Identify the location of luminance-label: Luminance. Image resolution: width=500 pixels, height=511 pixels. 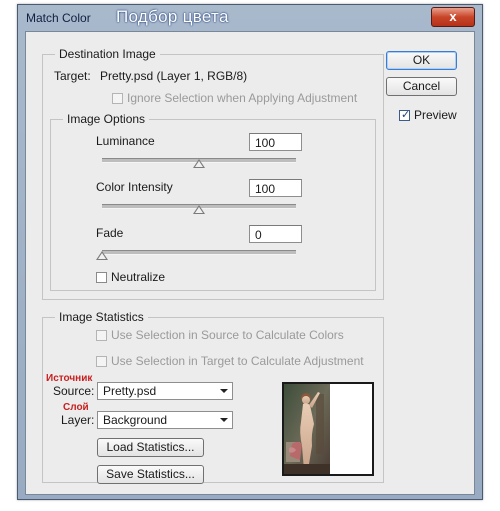
(125, 141).